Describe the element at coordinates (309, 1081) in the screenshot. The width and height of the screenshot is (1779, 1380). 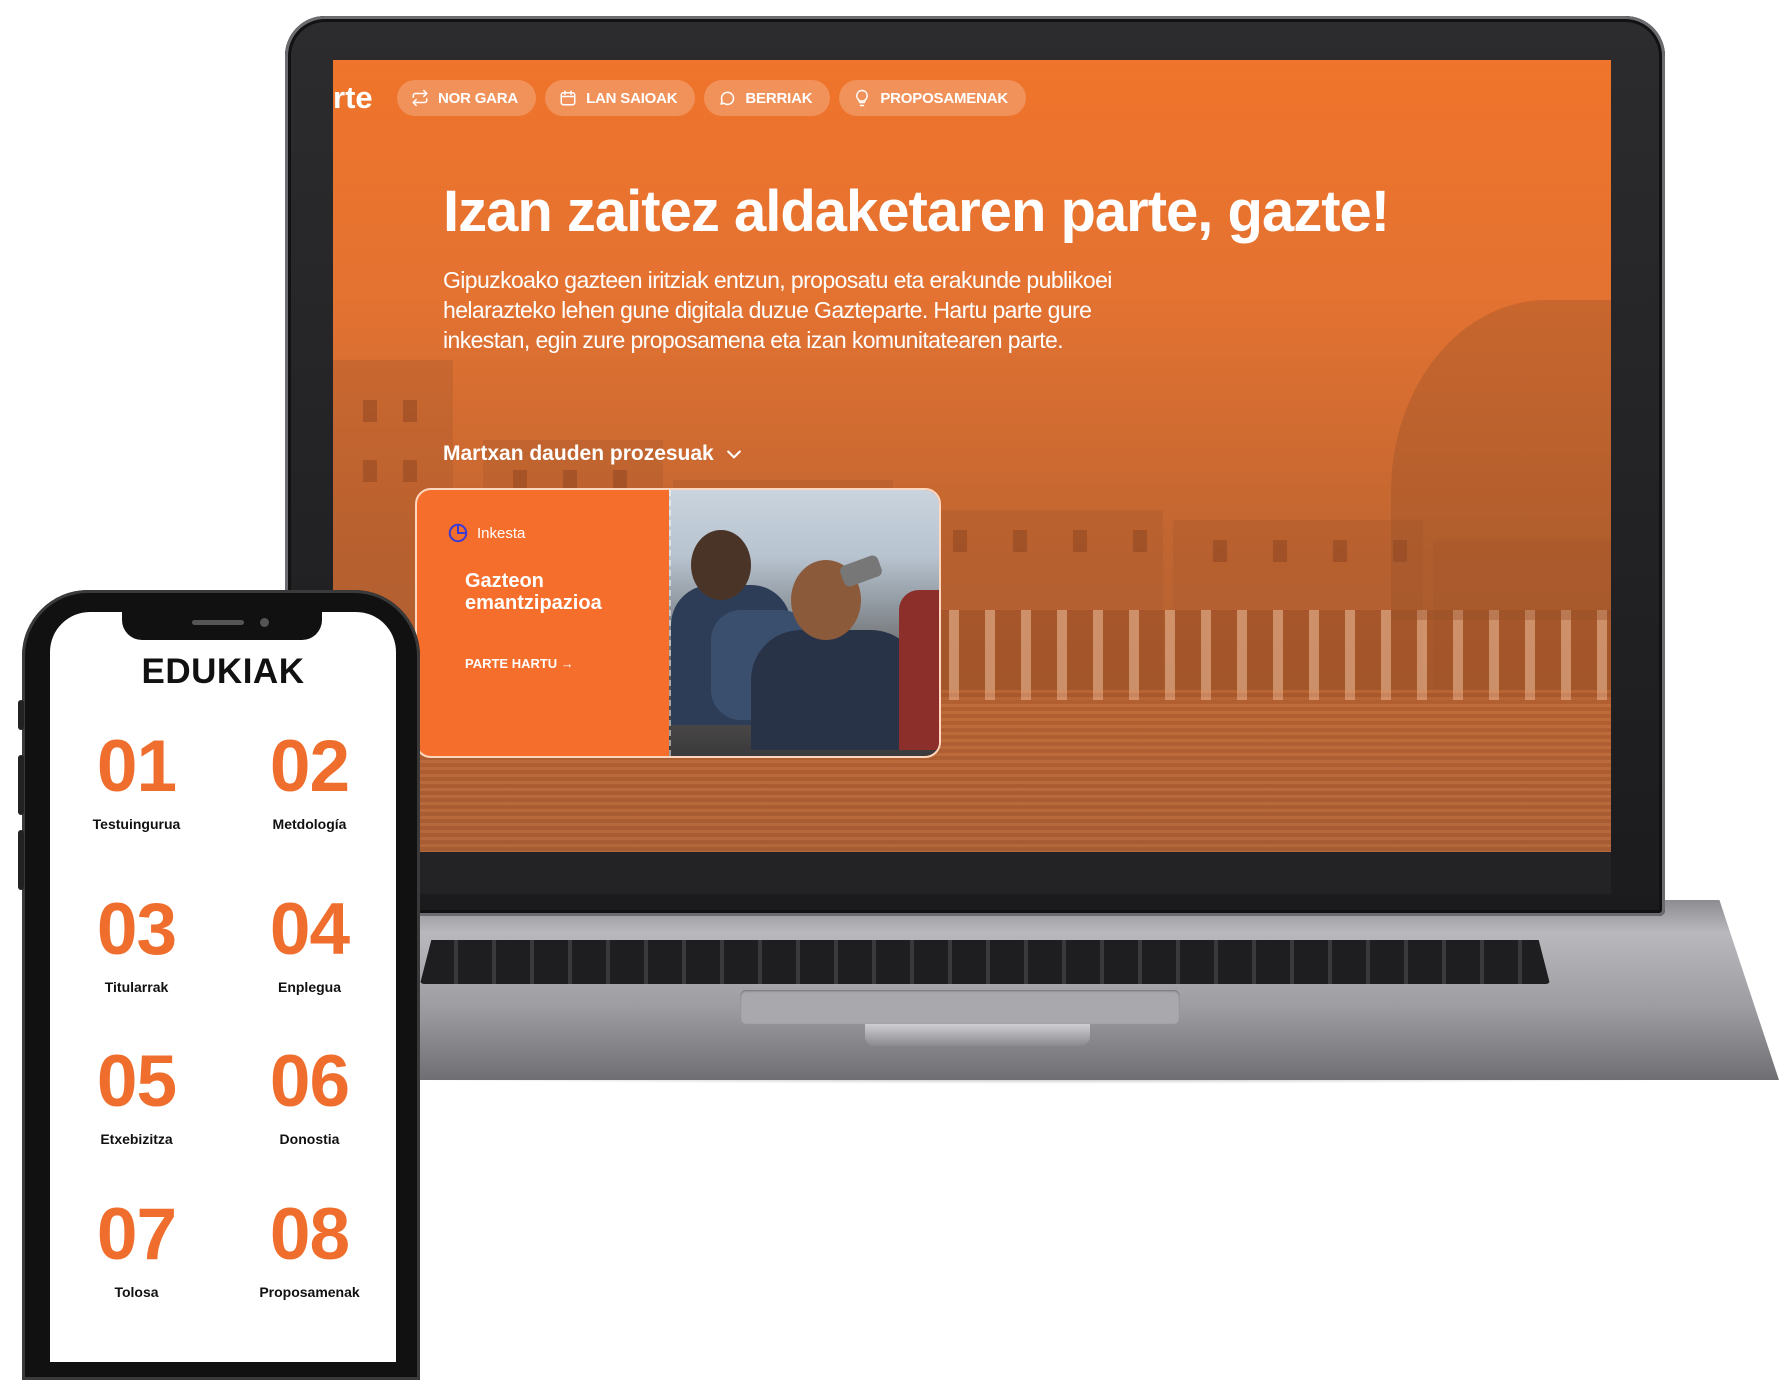
I see `contents-item-number: 06` at that location.